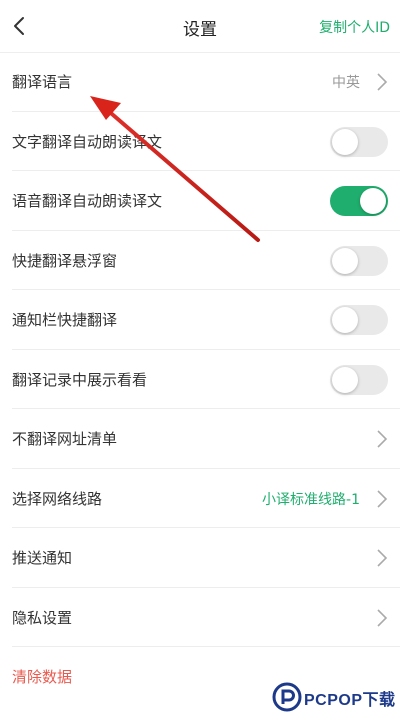 This screenshot has width=400, height=720. I want to click on setting-label: 翻译语言, so click(42, 82).